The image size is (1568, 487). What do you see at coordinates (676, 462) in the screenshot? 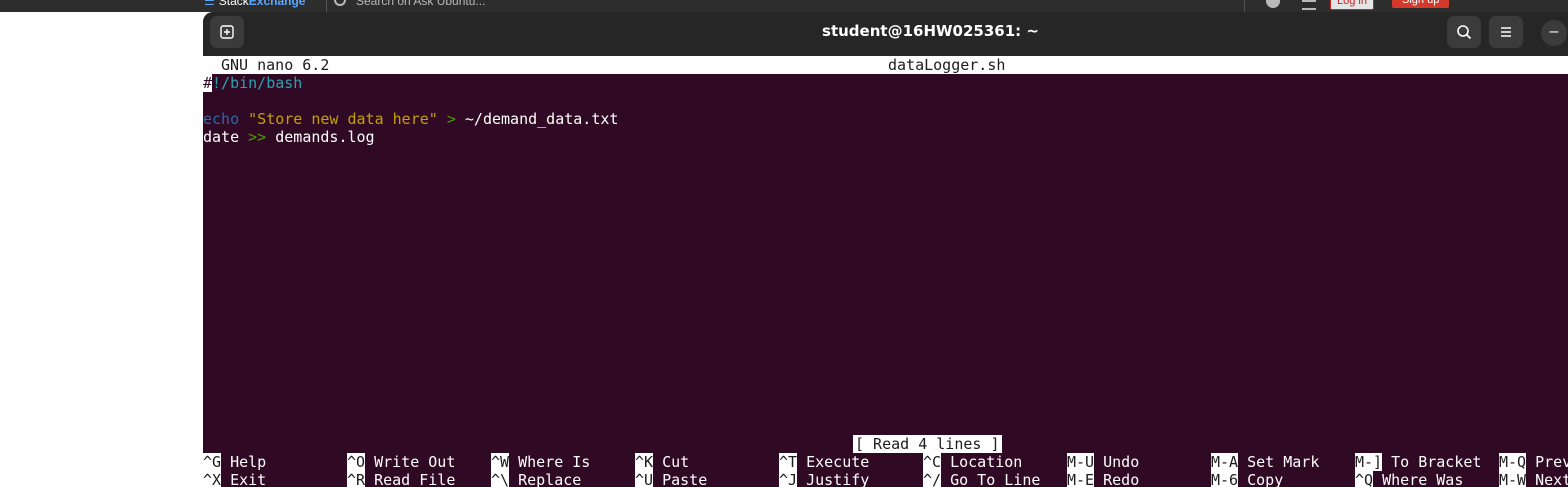
I see `shortcut-label: Cut` at bounding box center [676, 462].